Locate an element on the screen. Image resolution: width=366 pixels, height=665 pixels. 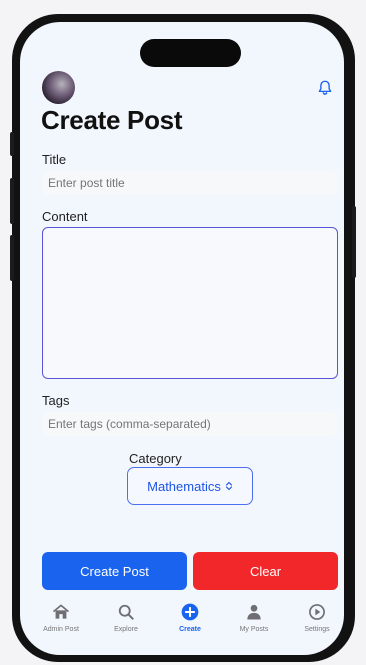
settings-icon is located at coordinates (317, 612).